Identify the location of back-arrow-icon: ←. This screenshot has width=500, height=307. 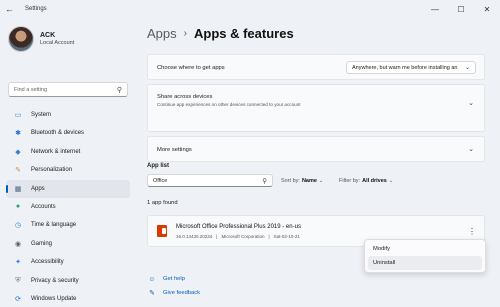
(13, 9).